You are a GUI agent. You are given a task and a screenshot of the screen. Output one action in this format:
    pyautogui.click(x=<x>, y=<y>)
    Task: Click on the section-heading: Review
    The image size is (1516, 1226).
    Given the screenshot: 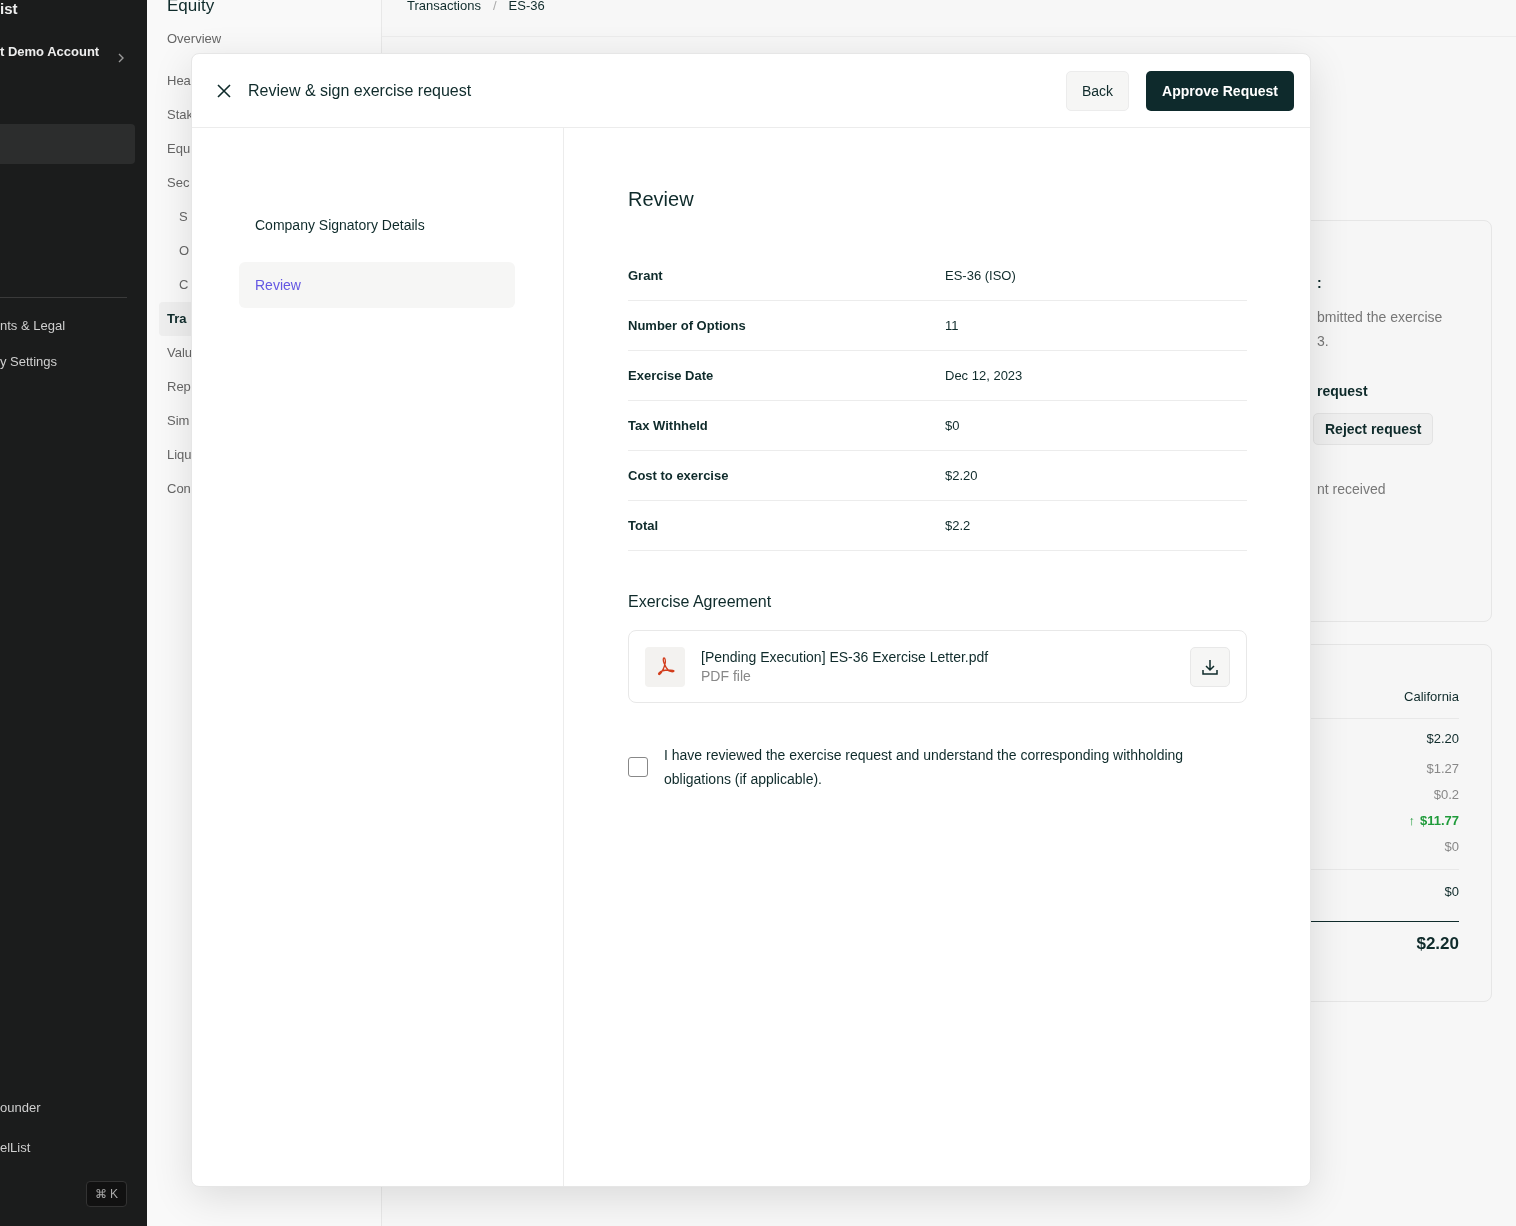 What is the action you would take?
    pyautogui.click(x=661, y=199)
    